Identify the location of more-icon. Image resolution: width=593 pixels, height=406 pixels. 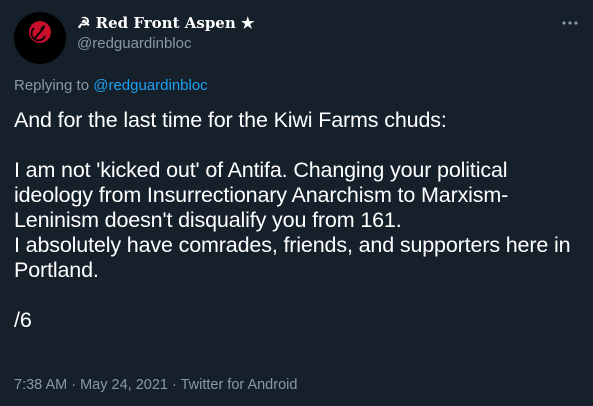
(570, 23).